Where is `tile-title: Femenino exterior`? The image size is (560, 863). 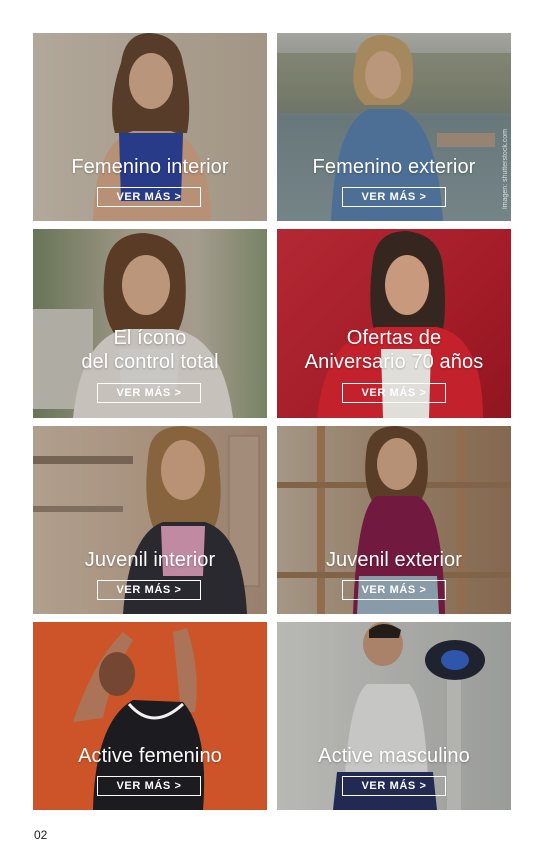 tile-title: Femenino exterior is located at coordinates (394, 167).